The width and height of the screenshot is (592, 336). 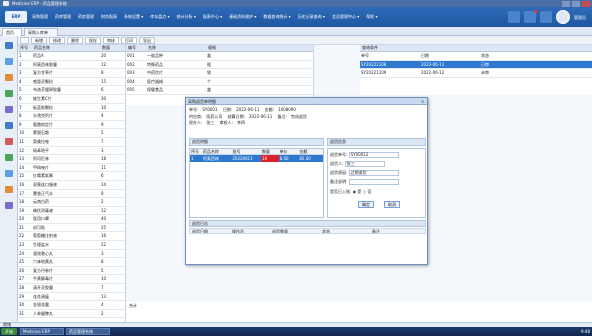 What do you see at coordinates (373, 155) in the screenshot?
I see `return-no-field: SY00012` at bounding box center [373, 155].